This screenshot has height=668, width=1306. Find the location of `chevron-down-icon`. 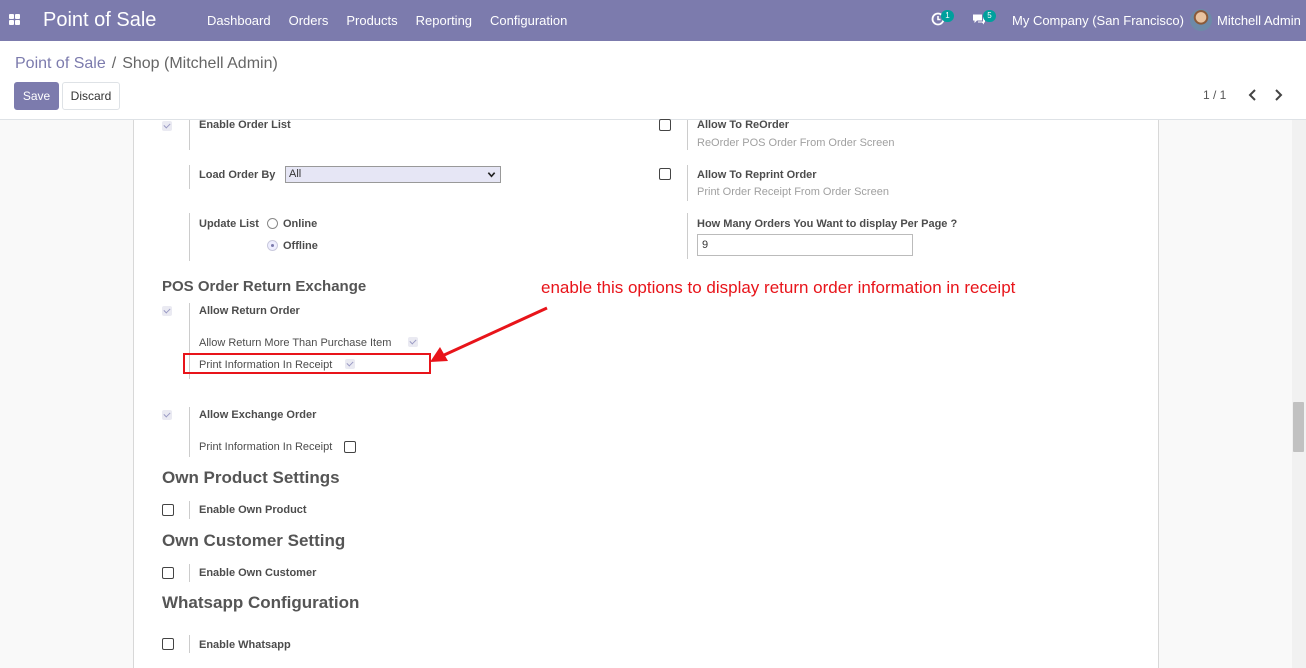

chevron-down-icon is located at coordinates (491, 175).